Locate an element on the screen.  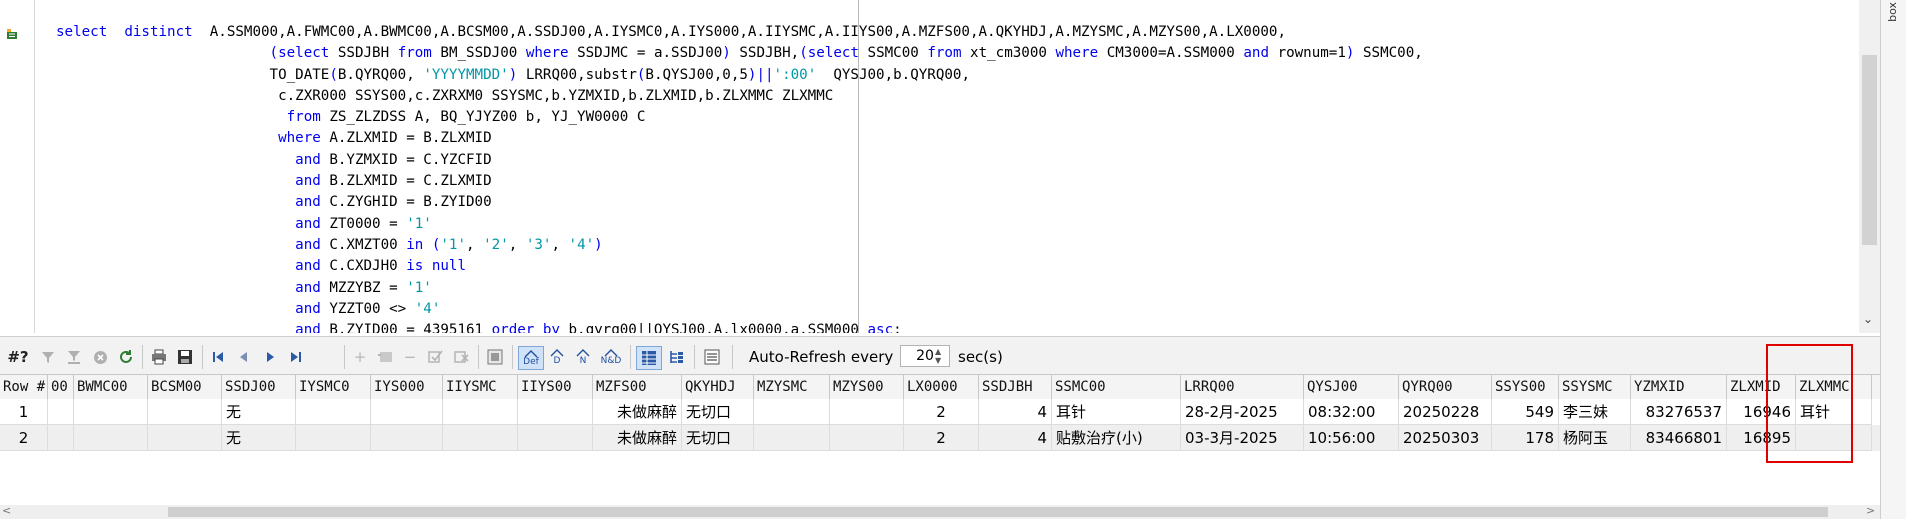
editor-vertical-scrollbar: ⌄ is located at coordinates (1869, 166).